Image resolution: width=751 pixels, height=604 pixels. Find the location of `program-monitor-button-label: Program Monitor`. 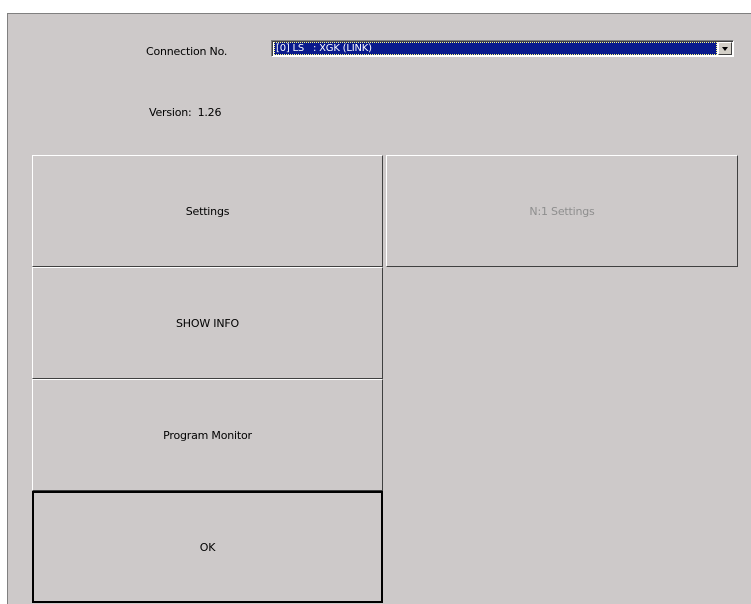

program-monitor-button-label: Program Monitor is located at coordinates (207, 435).